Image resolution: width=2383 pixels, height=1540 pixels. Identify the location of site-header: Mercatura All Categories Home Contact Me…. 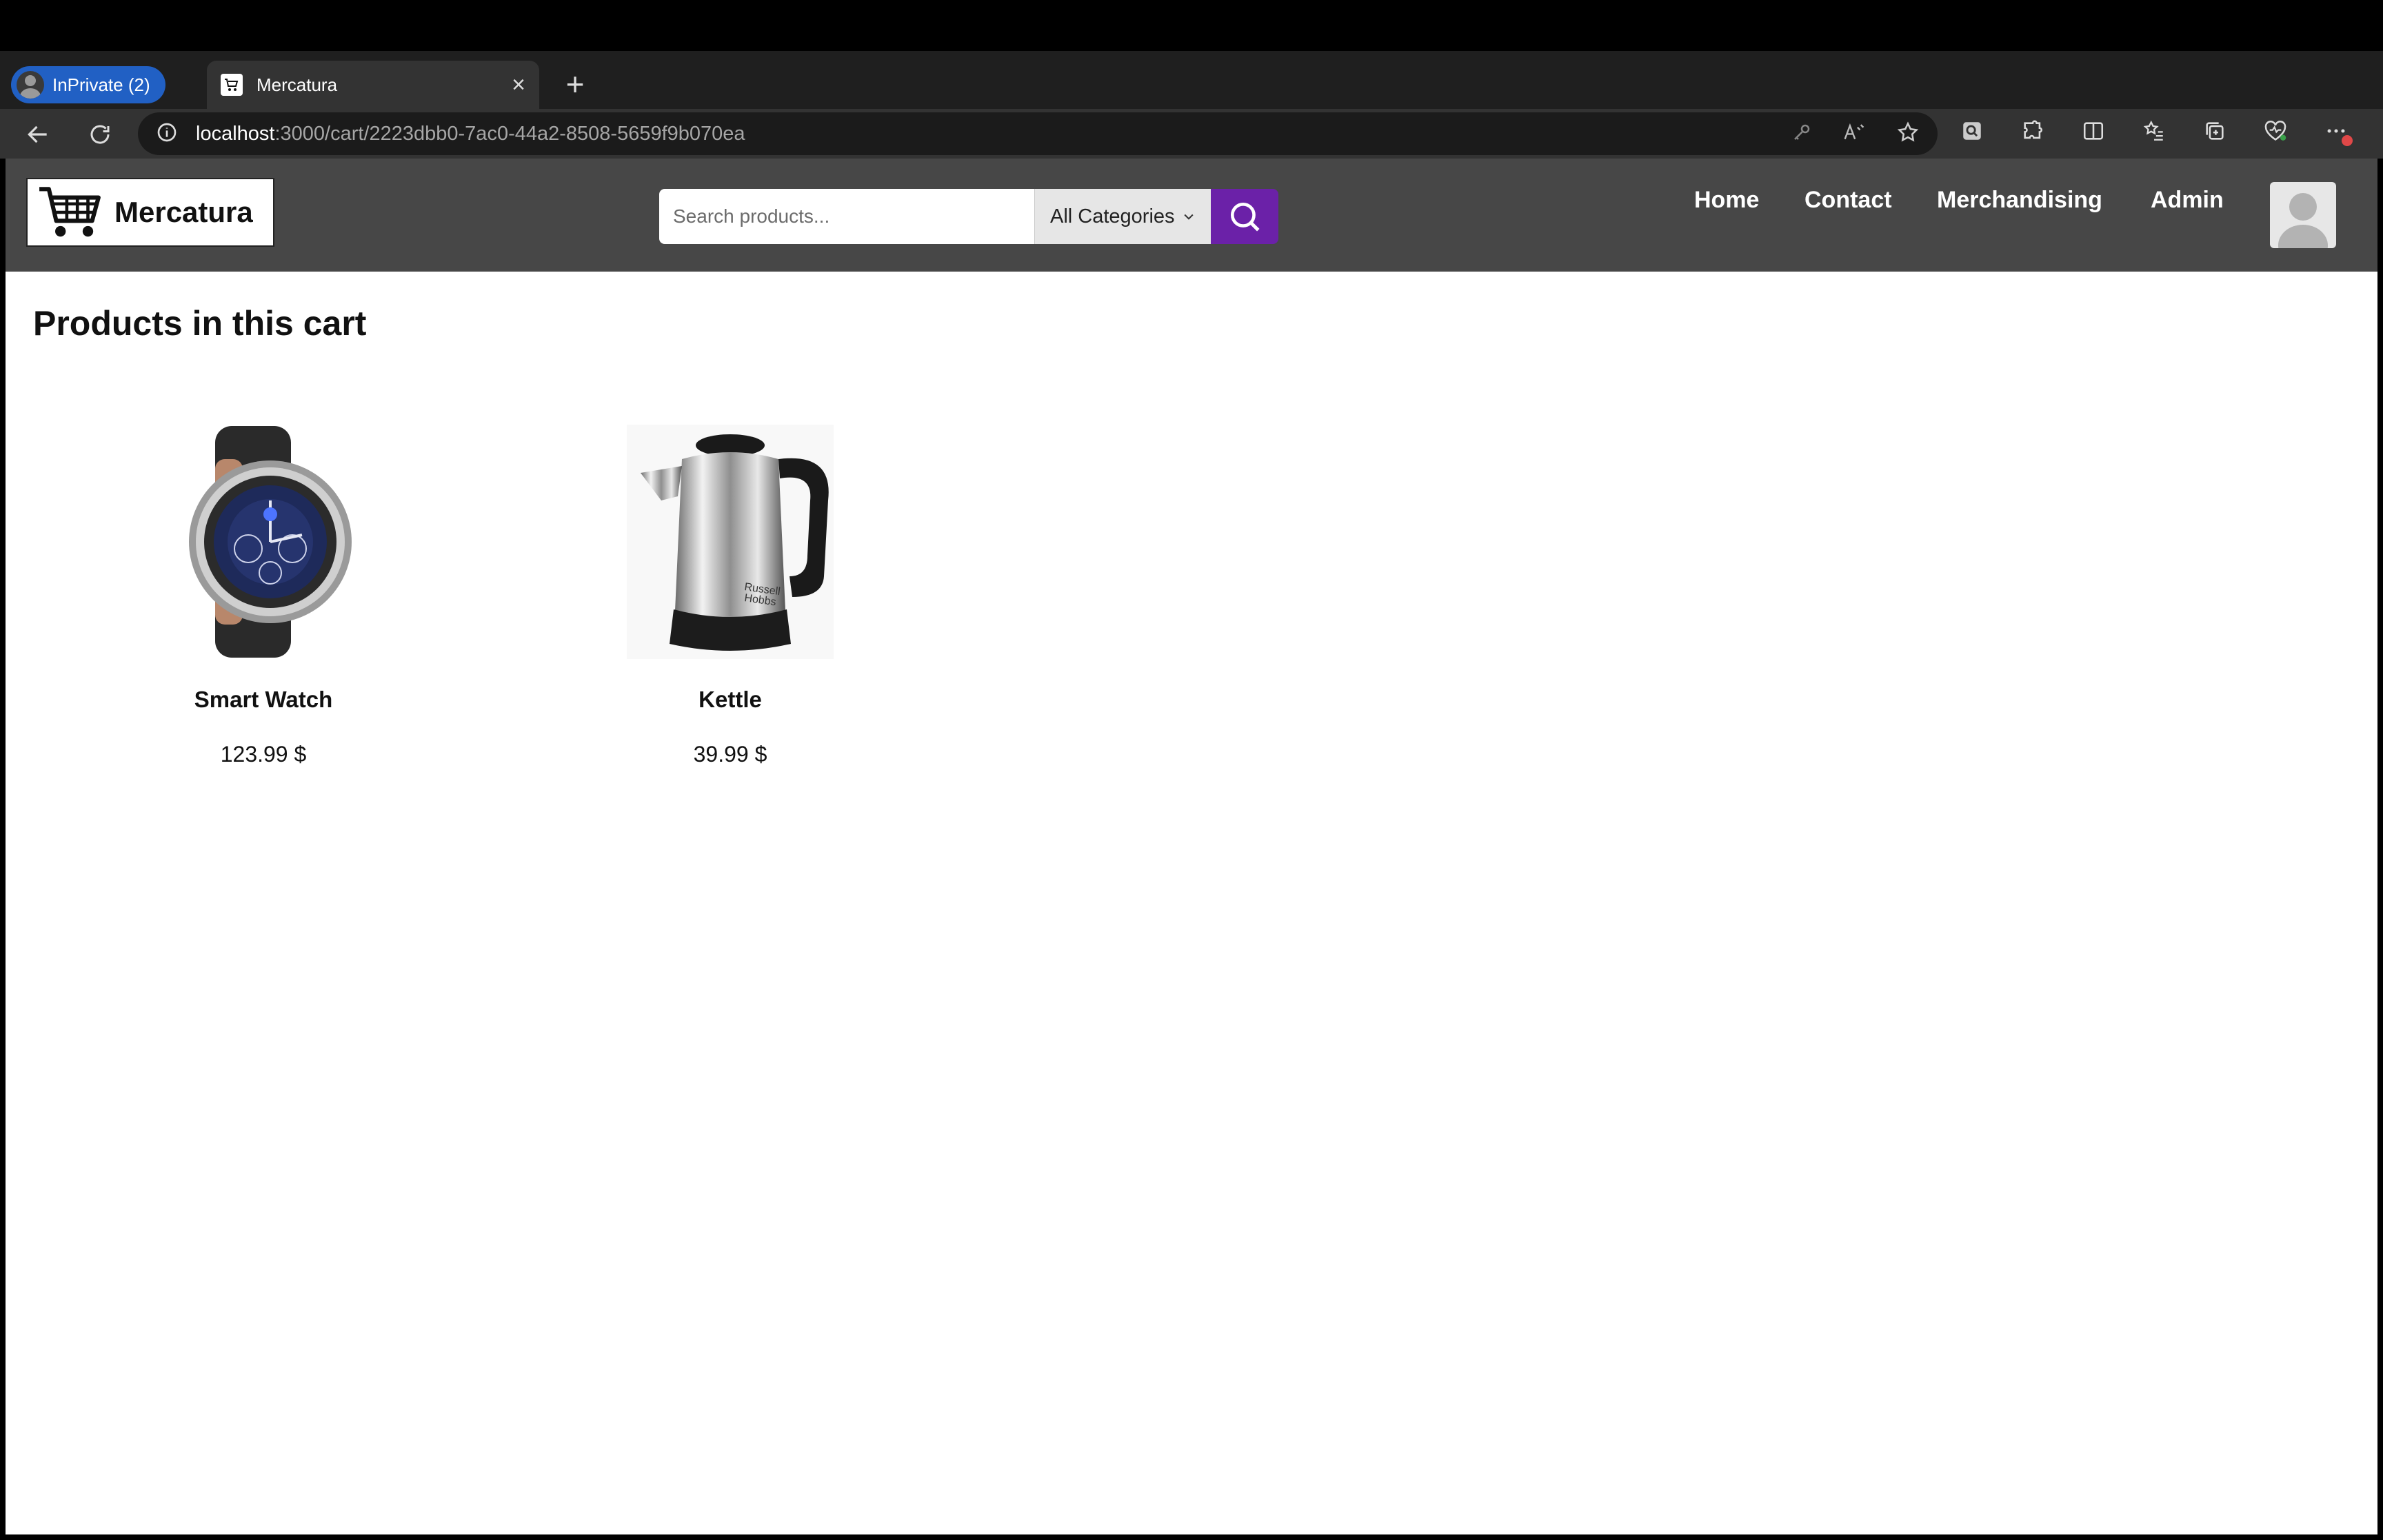
(1191, 216).